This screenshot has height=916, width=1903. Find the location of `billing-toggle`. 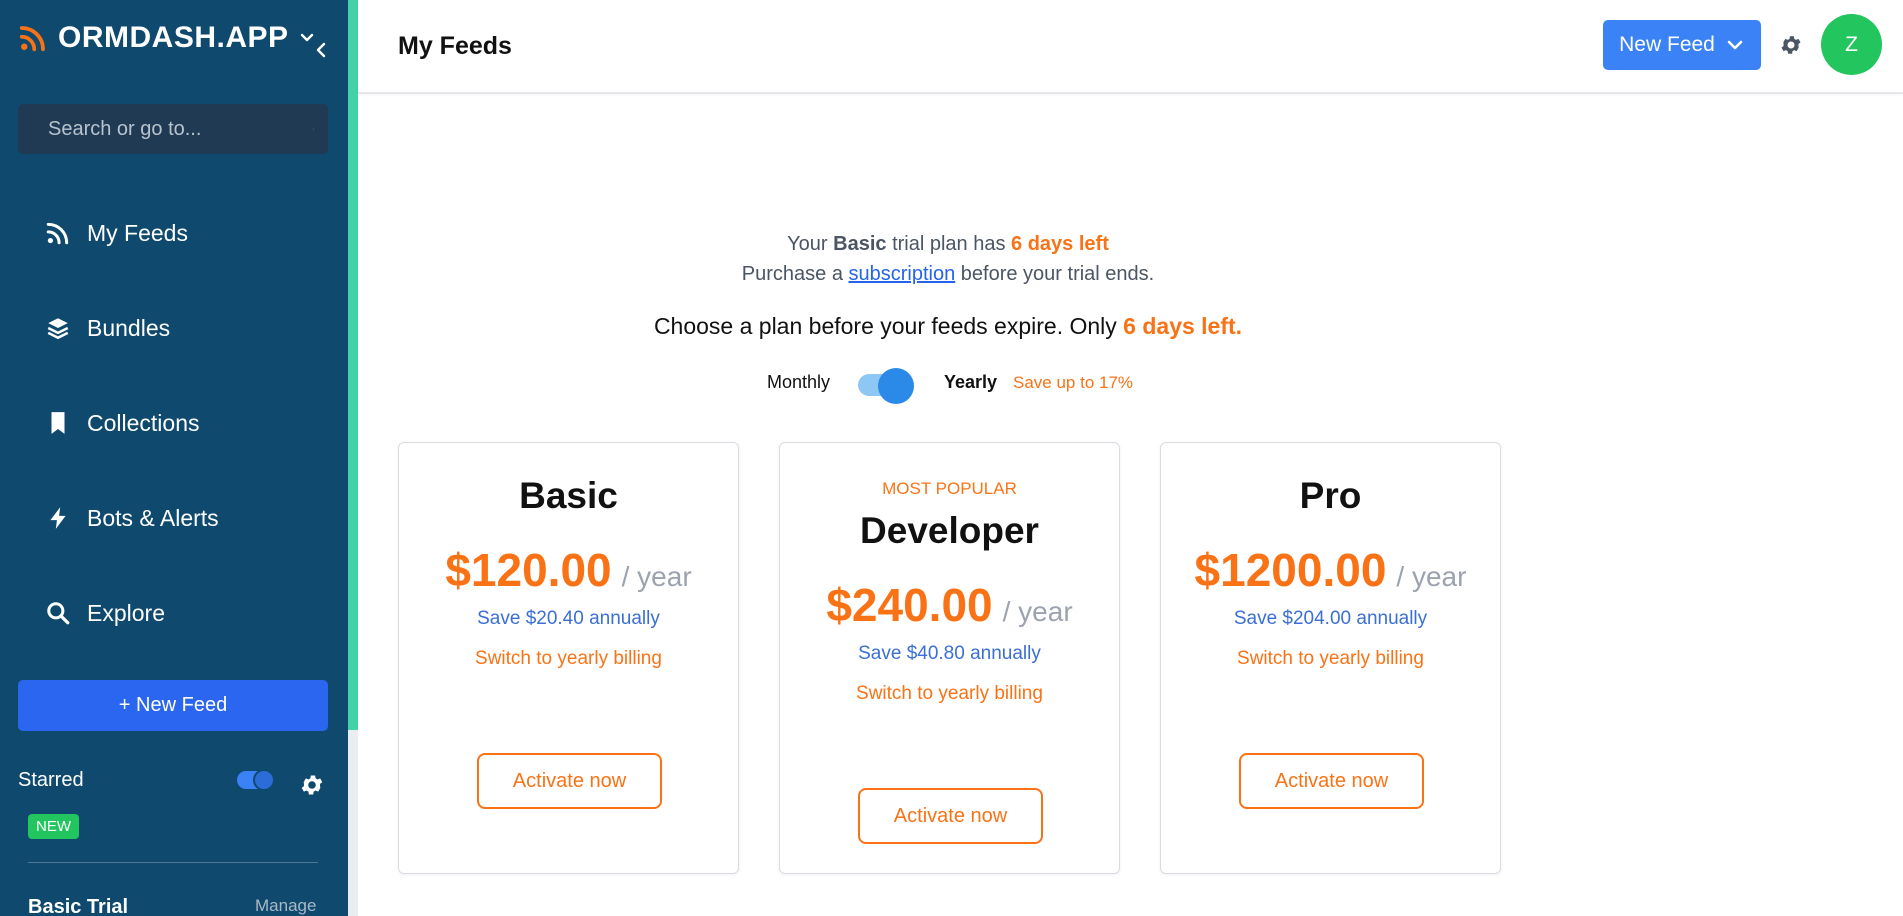

billing-toggle is located at coordinates (886, 386).